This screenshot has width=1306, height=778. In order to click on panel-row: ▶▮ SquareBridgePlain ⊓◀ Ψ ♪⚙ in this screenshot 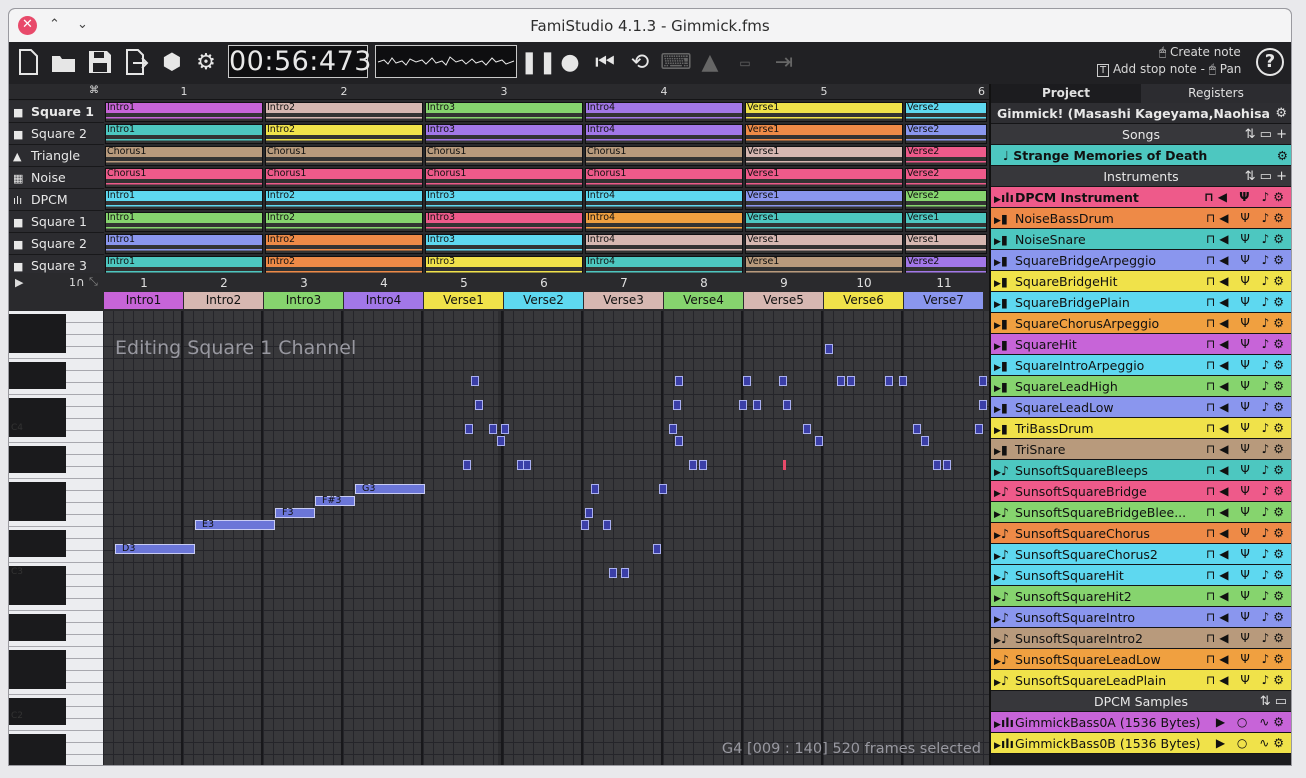, I will do `click(1141, 302)`.